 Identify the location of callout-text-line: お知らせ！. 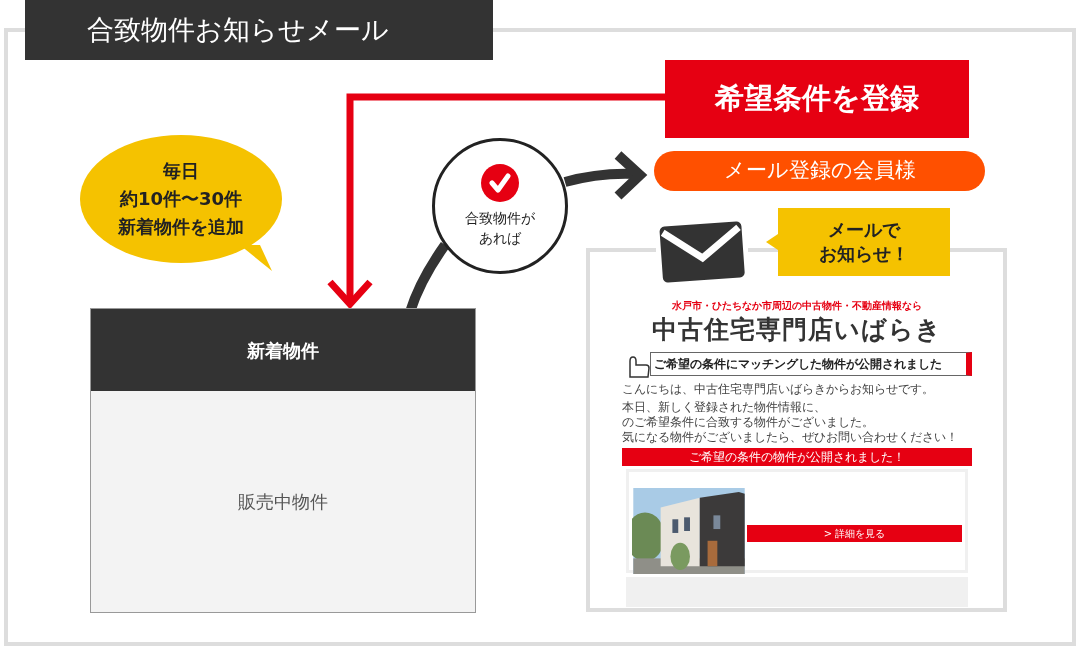
(864, 254).